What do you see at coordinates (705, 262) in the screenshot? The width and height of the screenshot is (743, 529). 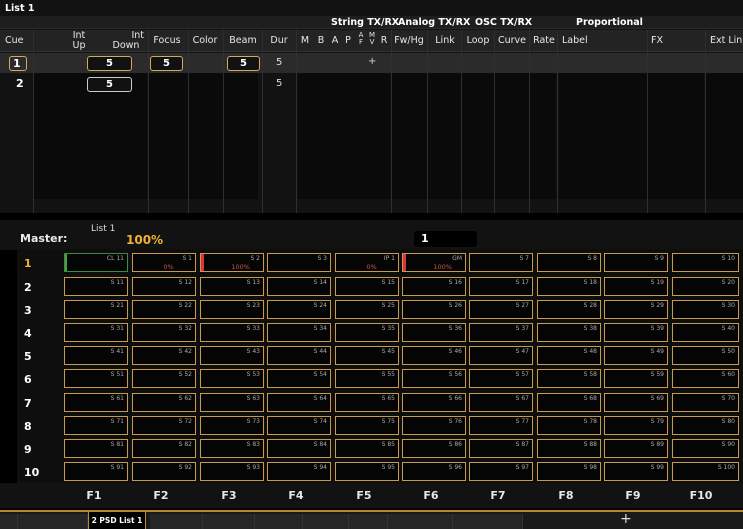 I see `channel-cell: S 10` at bounding box center [705, 262].